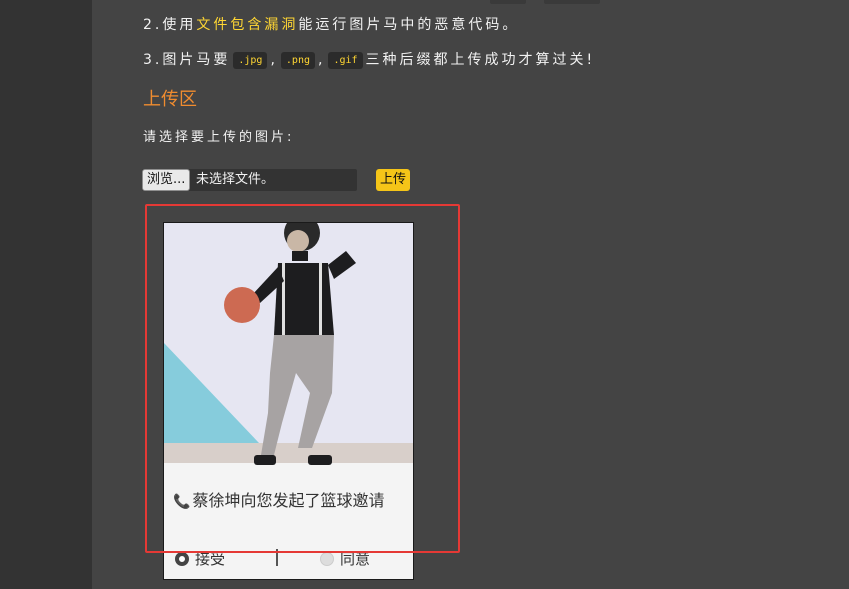 This screenshot has height=589, width=849. I want to click on ext-jpg: .jpg, so click(250, 60).